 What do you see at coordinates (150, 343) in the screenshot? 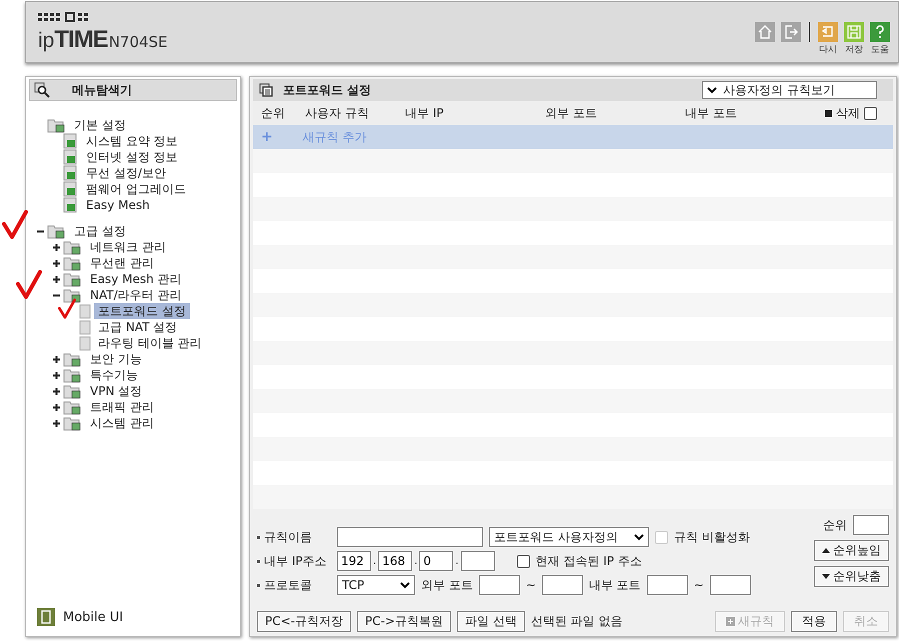
I see `tree-item: 라우팅 테이블 관리` at bounding box center [150, 343].